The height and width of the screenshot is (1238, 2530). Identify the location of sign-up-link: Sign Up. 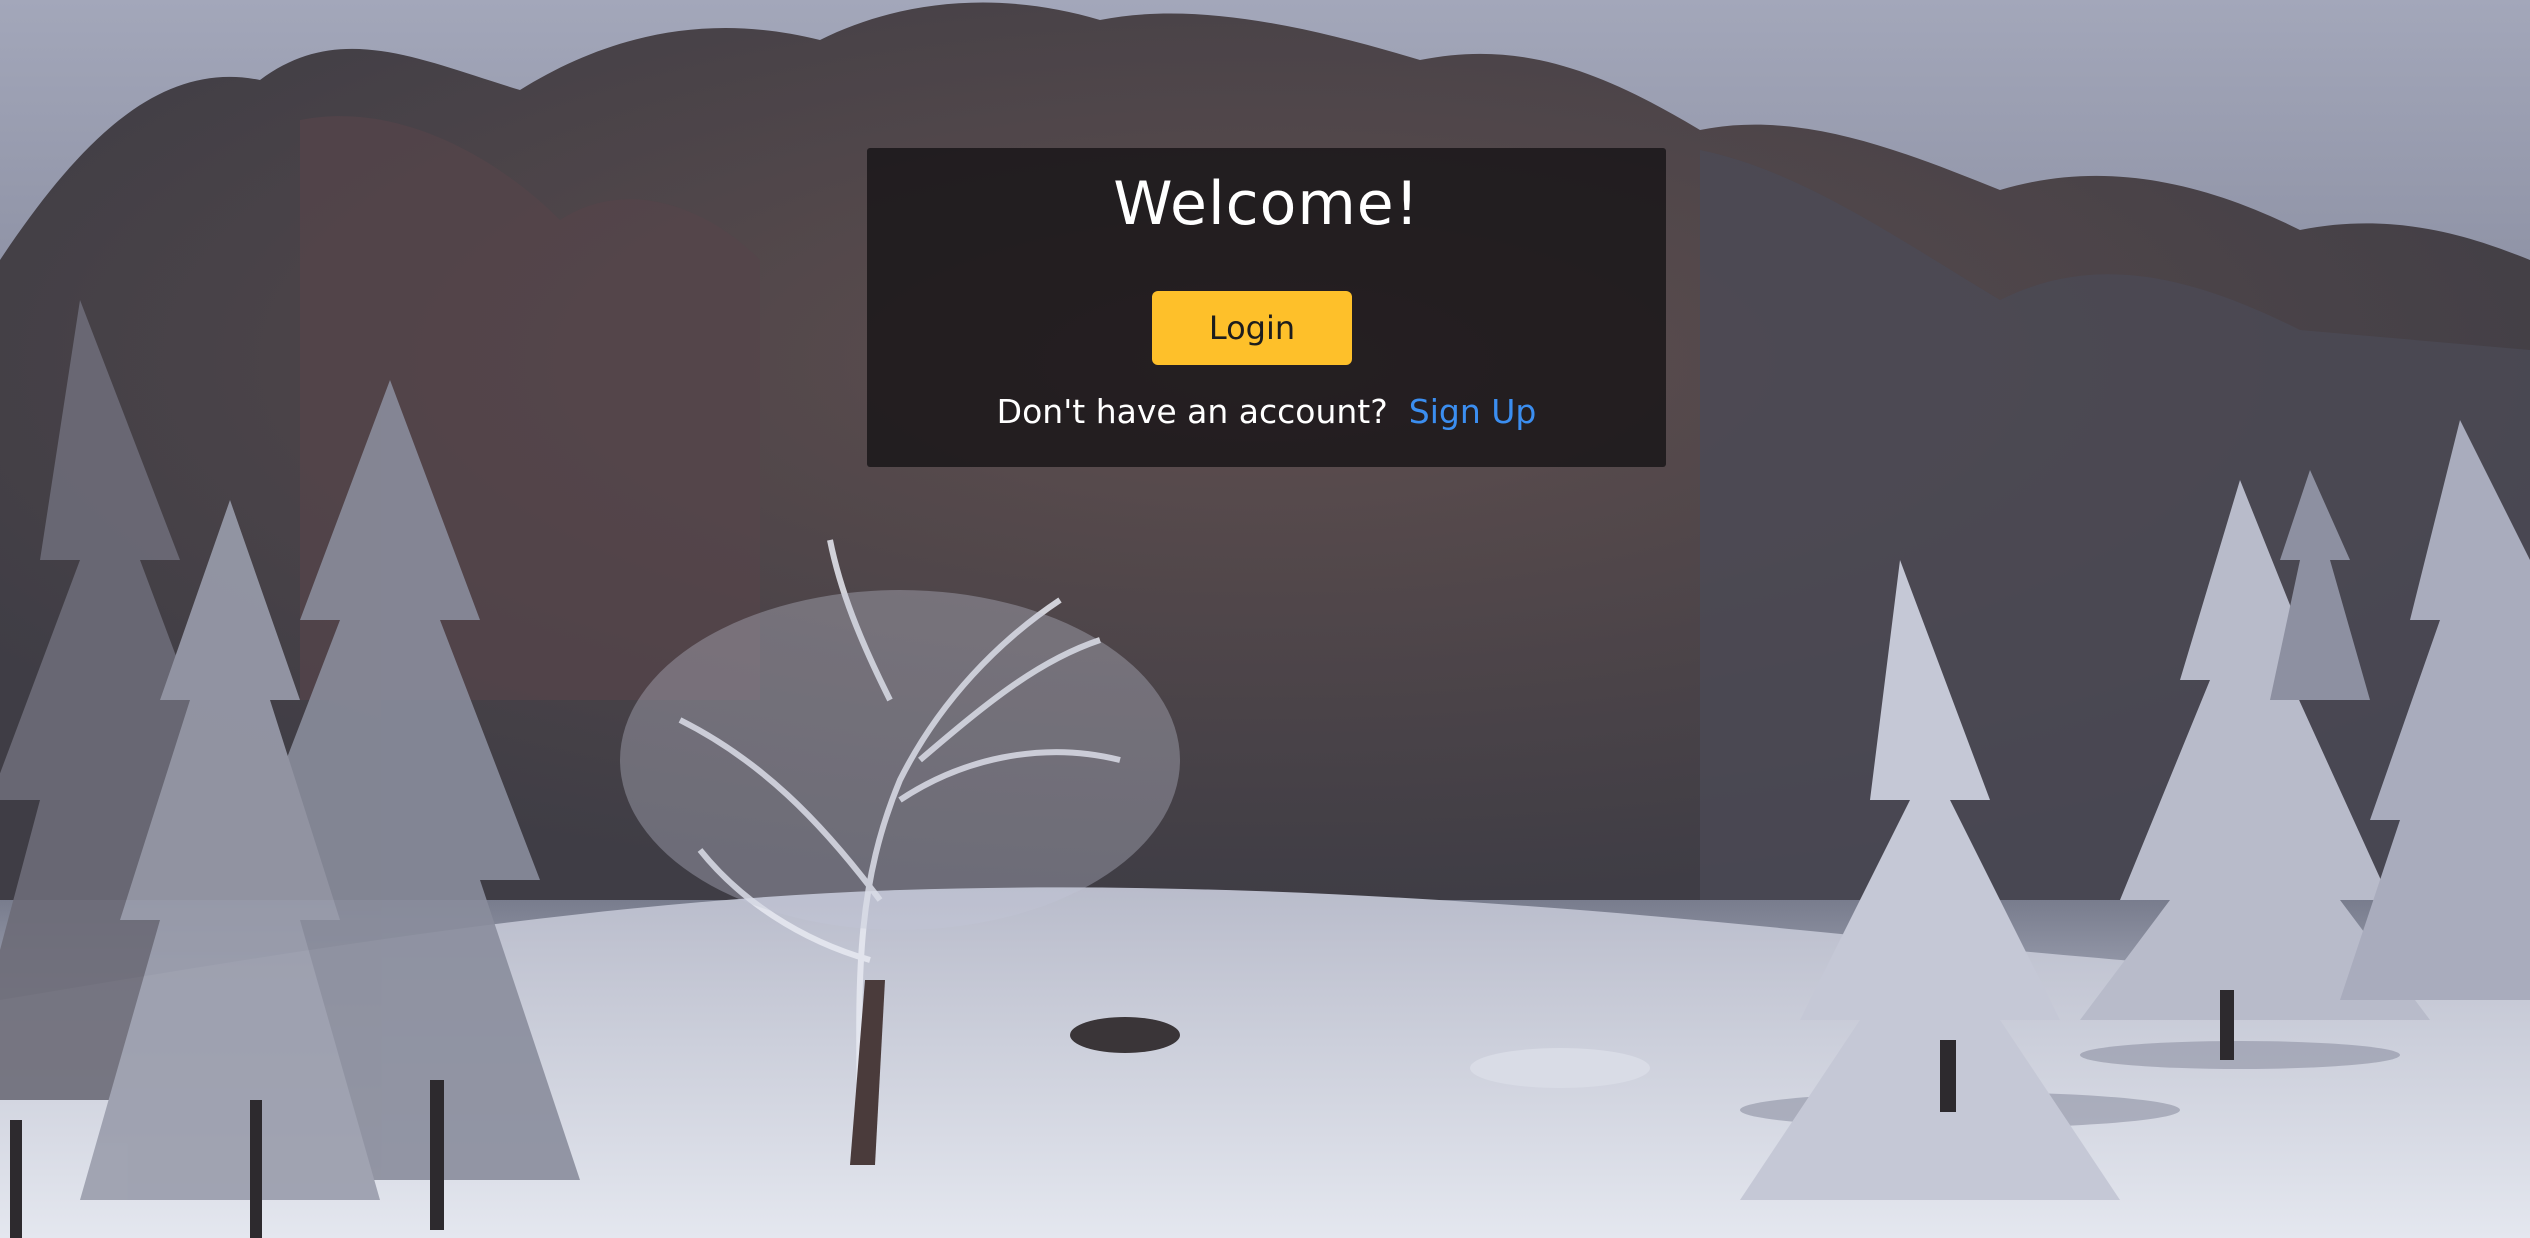
(1473, 411).